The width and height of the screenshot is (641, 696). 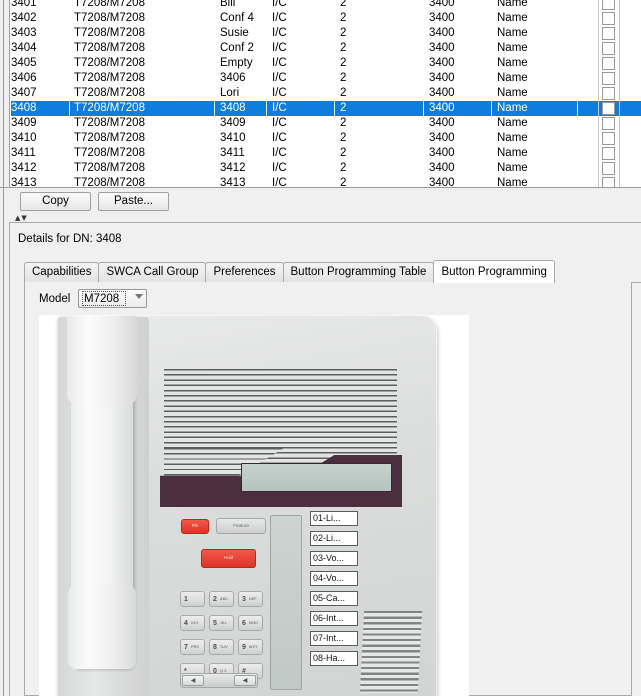 I want to click on model-combobox-value: M7208, so click(x=104, y=298).